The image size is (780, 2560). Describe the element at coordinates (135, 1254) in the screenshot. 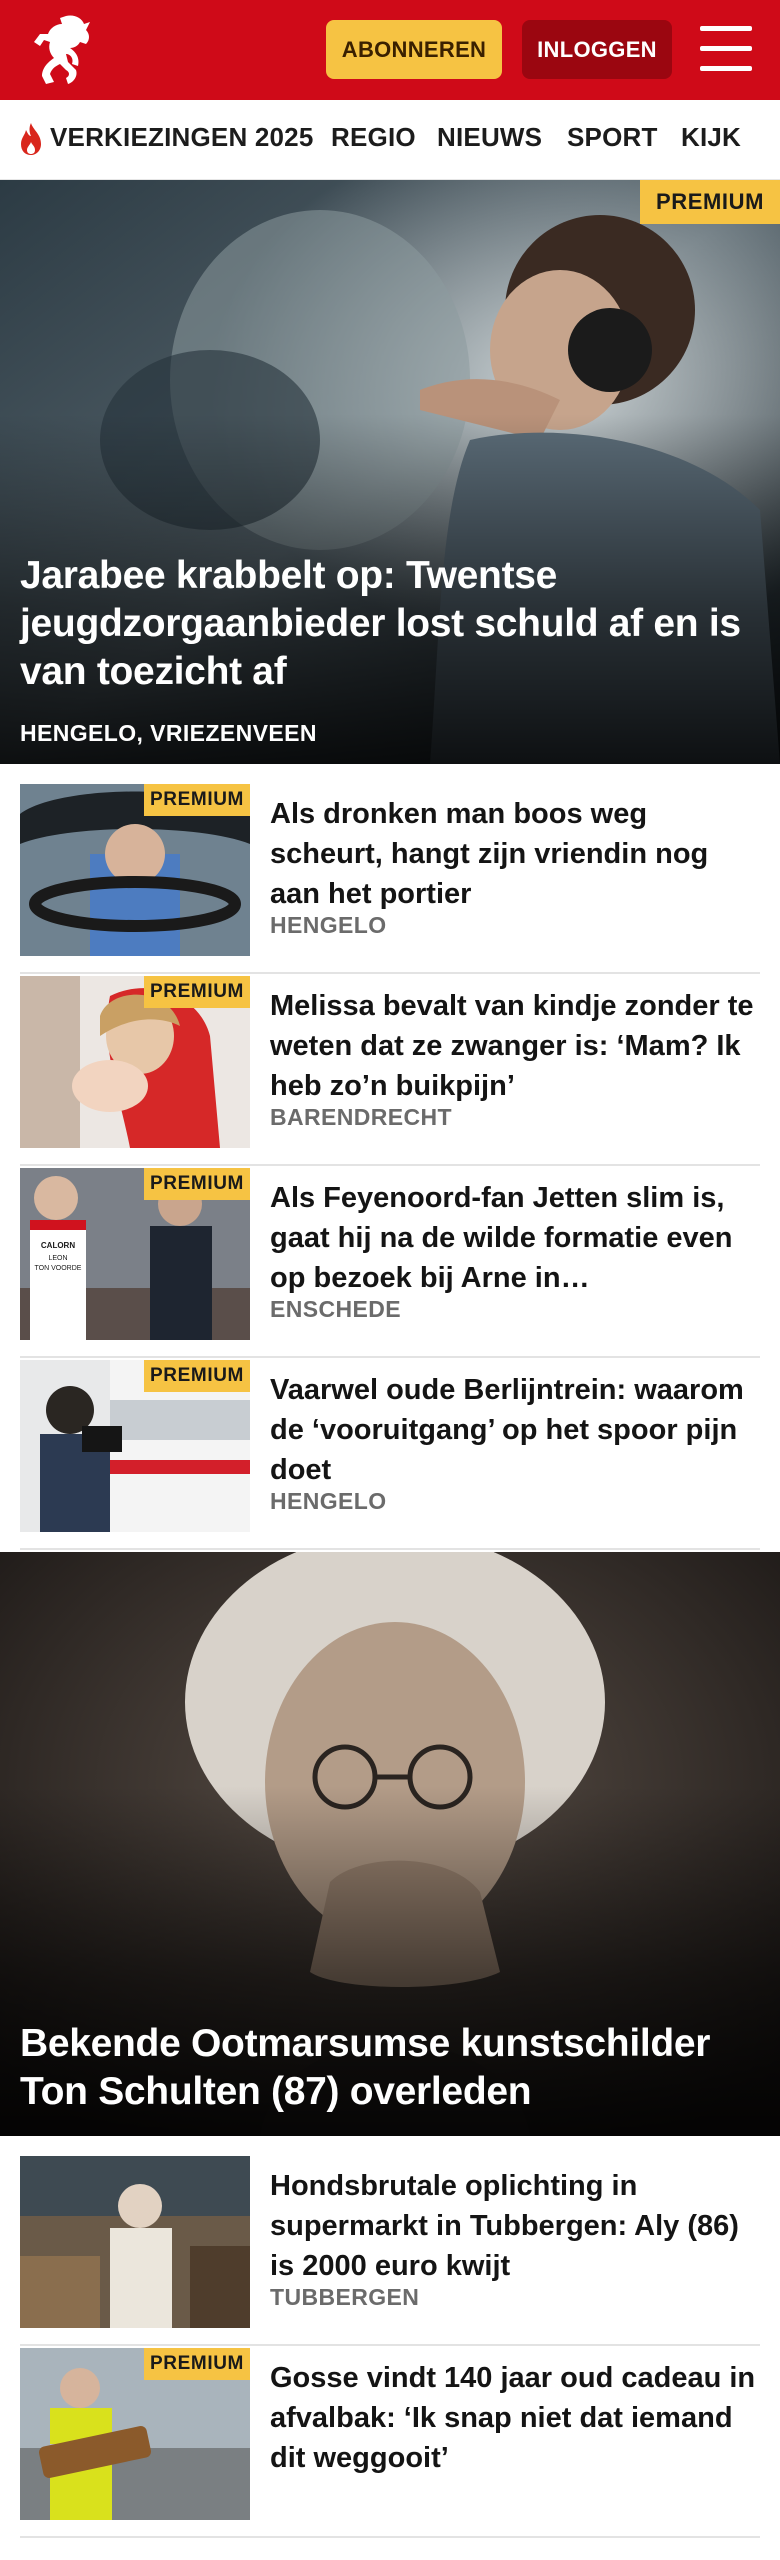

I see `article-thumbnail: CALORN LEON TON VOORDE PREMIUM` at that location.